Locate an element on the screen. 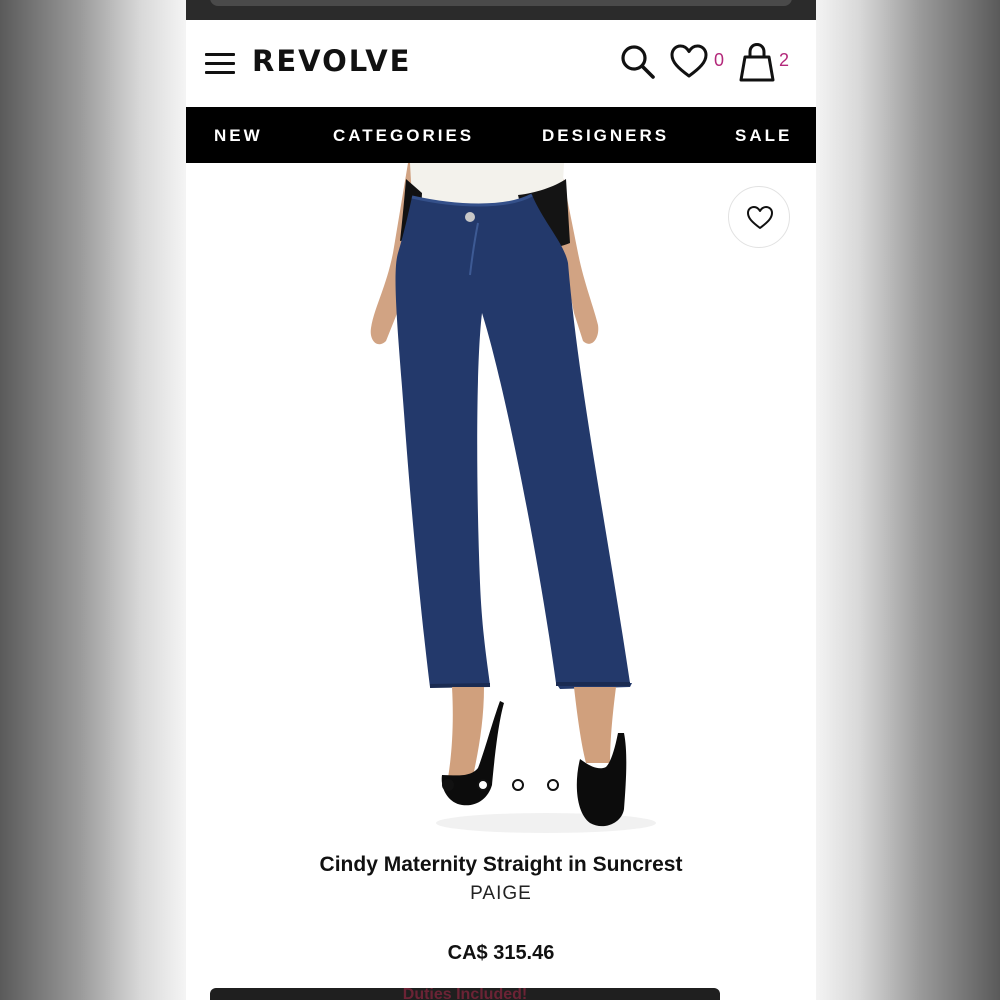 This screenshot has height=1000, width=1000. nav-sale: SALE is located at coordinates (763, 135).